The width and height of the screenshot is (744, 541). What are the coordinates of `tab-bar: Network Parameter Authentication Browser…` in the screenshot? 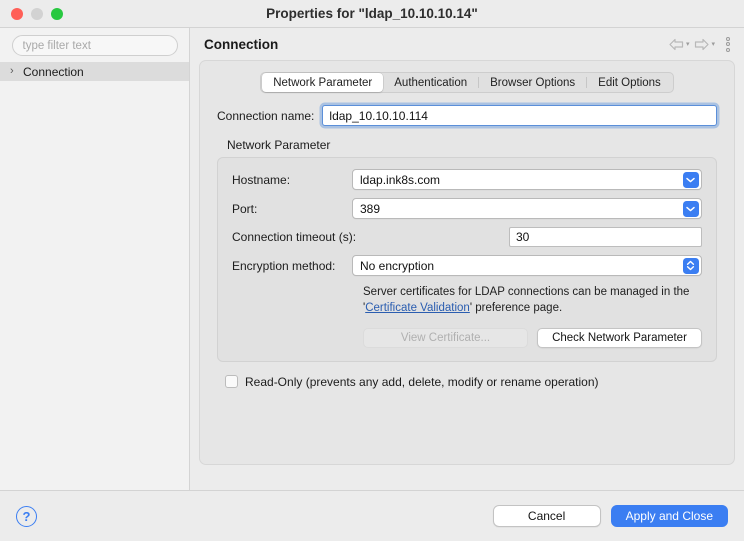 It's located at (467, 82).